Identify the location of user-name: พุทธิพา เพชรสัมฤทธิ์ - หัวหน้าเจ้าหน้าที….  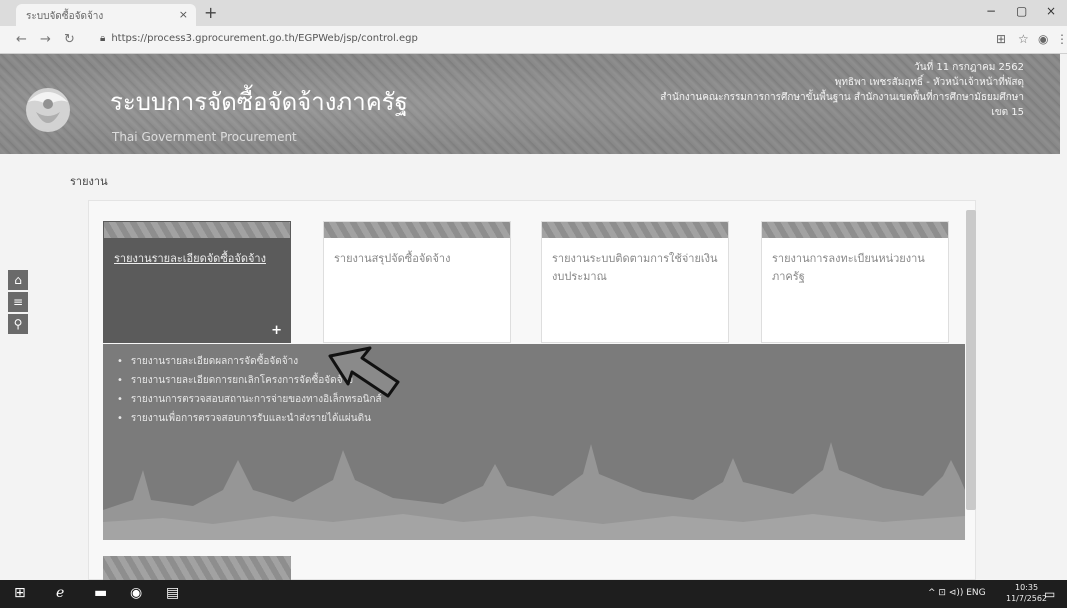
(929, 82).